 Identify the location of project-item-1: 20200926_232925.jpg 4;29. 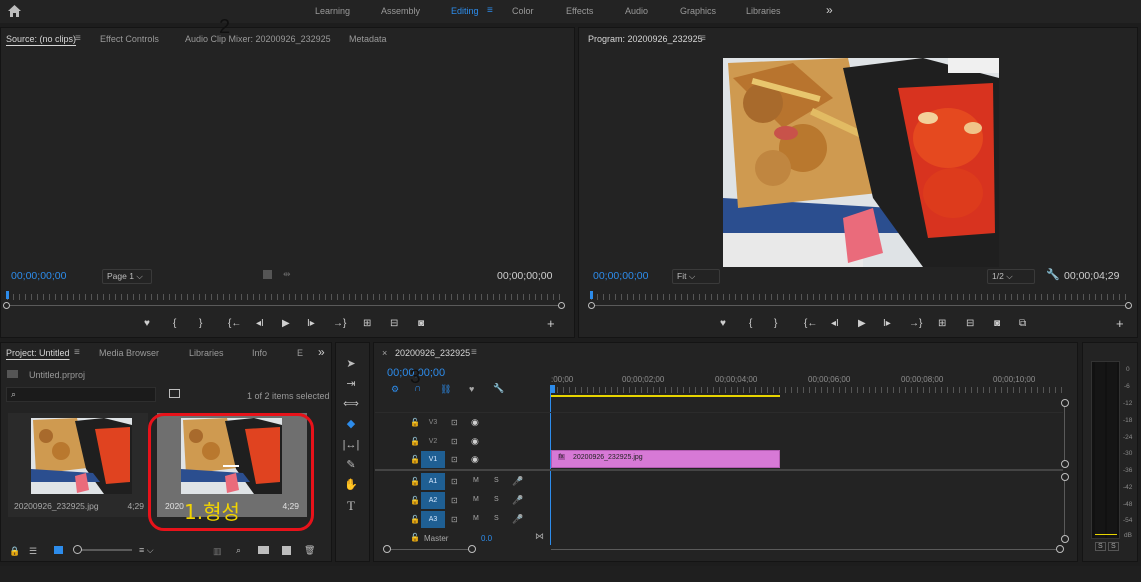
(78, 465).